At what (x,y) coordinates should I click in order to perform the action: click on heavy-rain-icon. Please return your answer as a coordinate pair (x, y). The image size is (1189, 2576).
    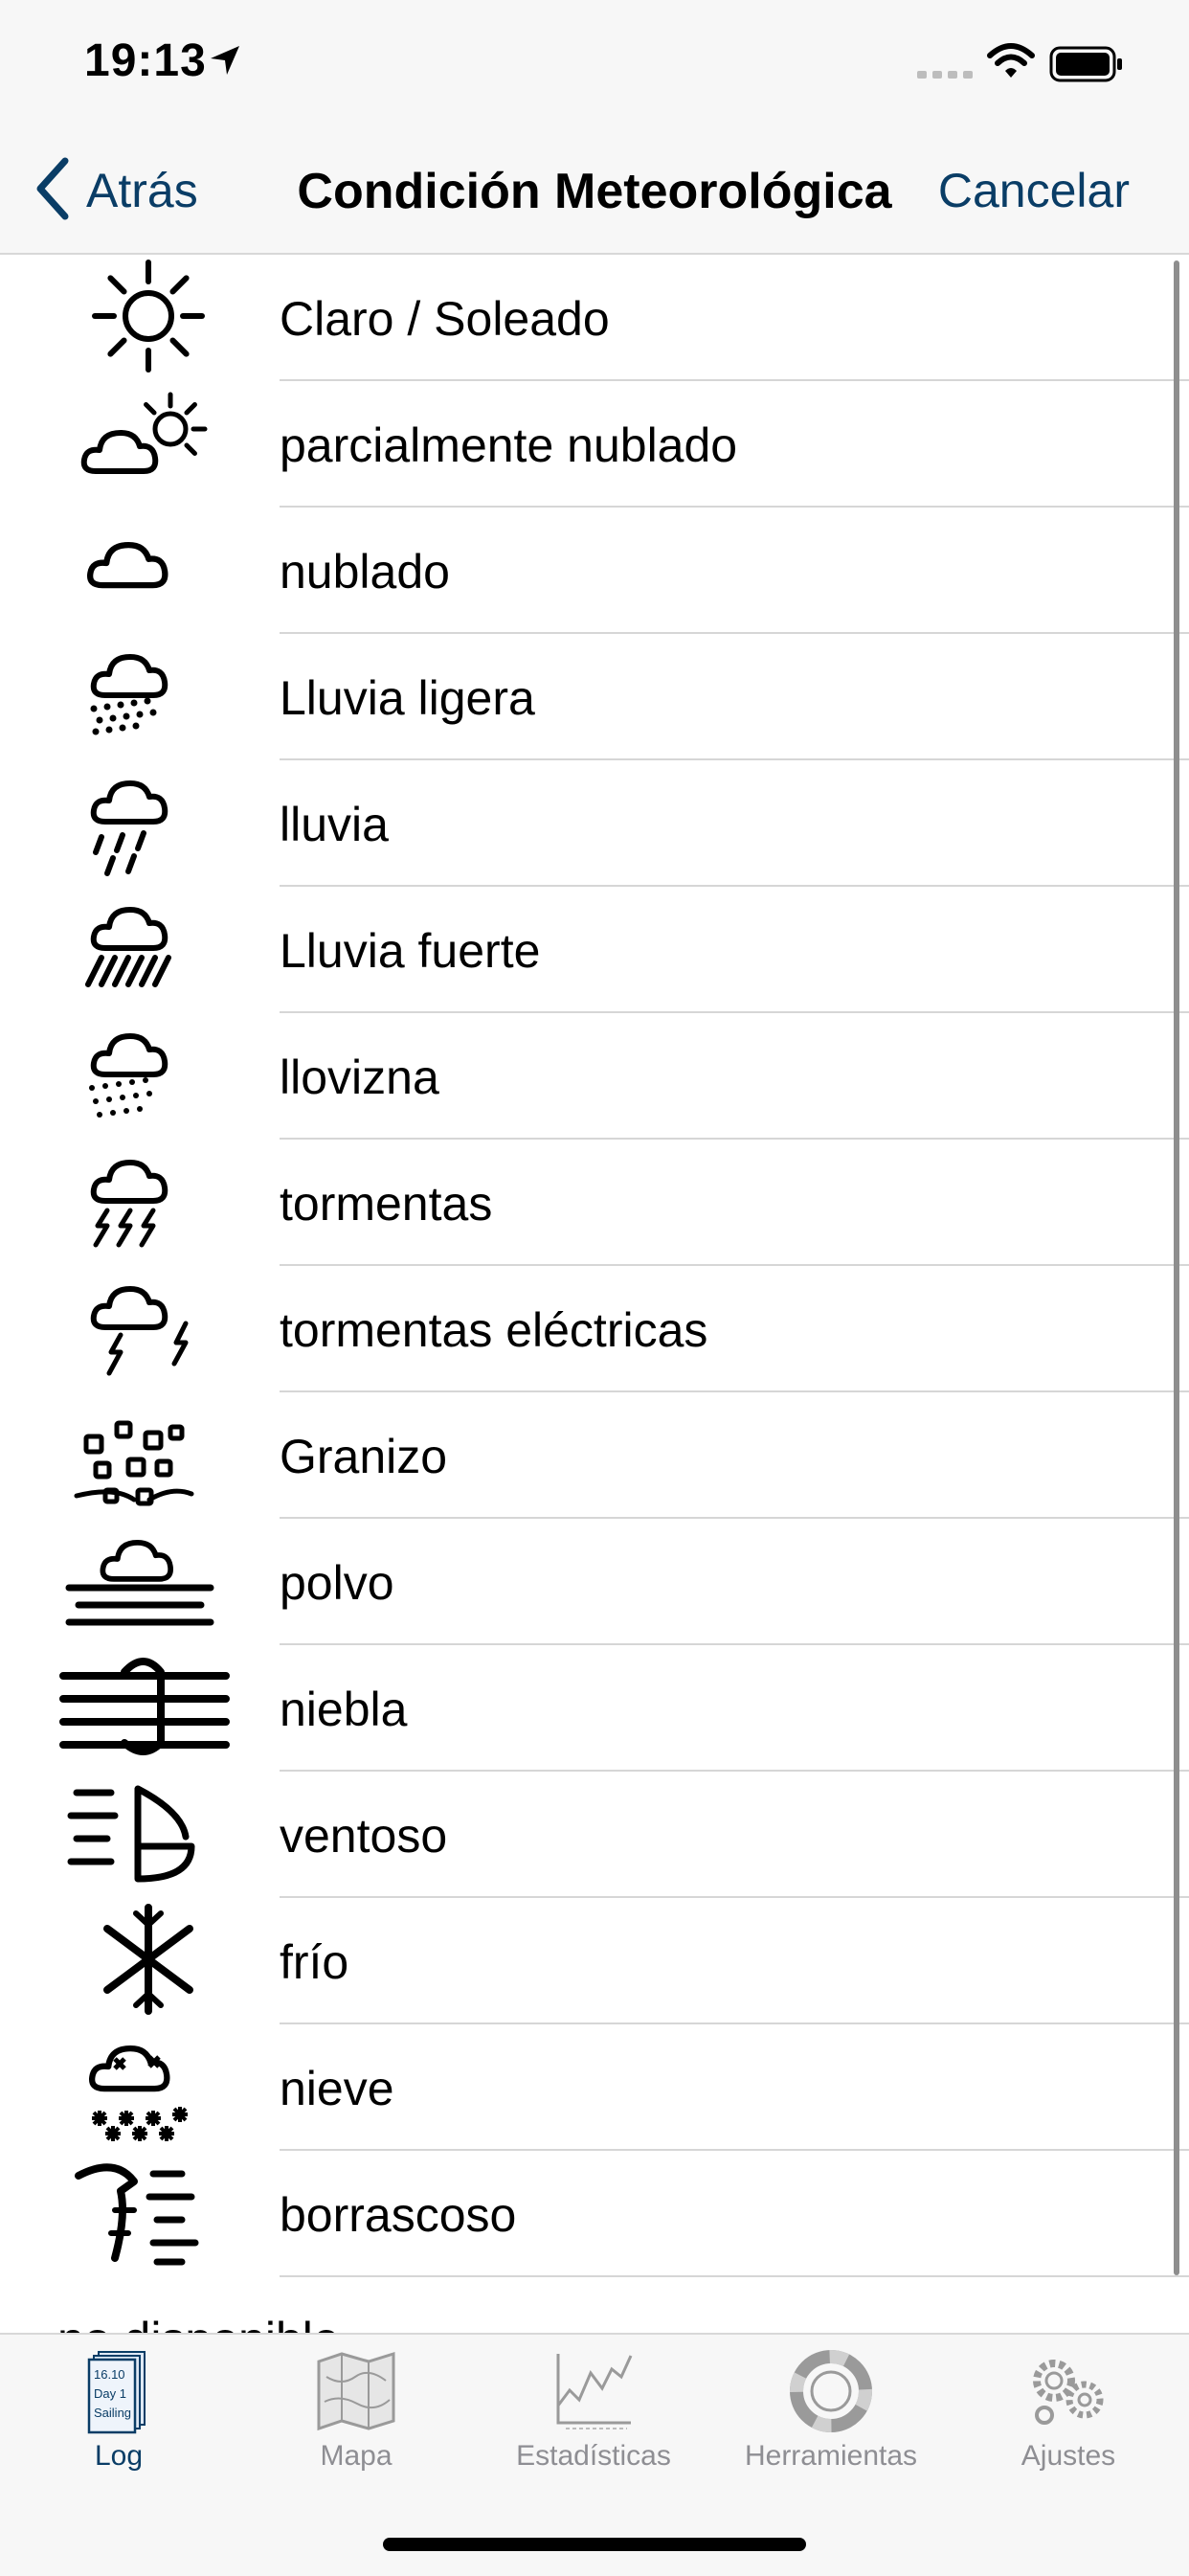
    Looking at the image, I should click on (148, 950).